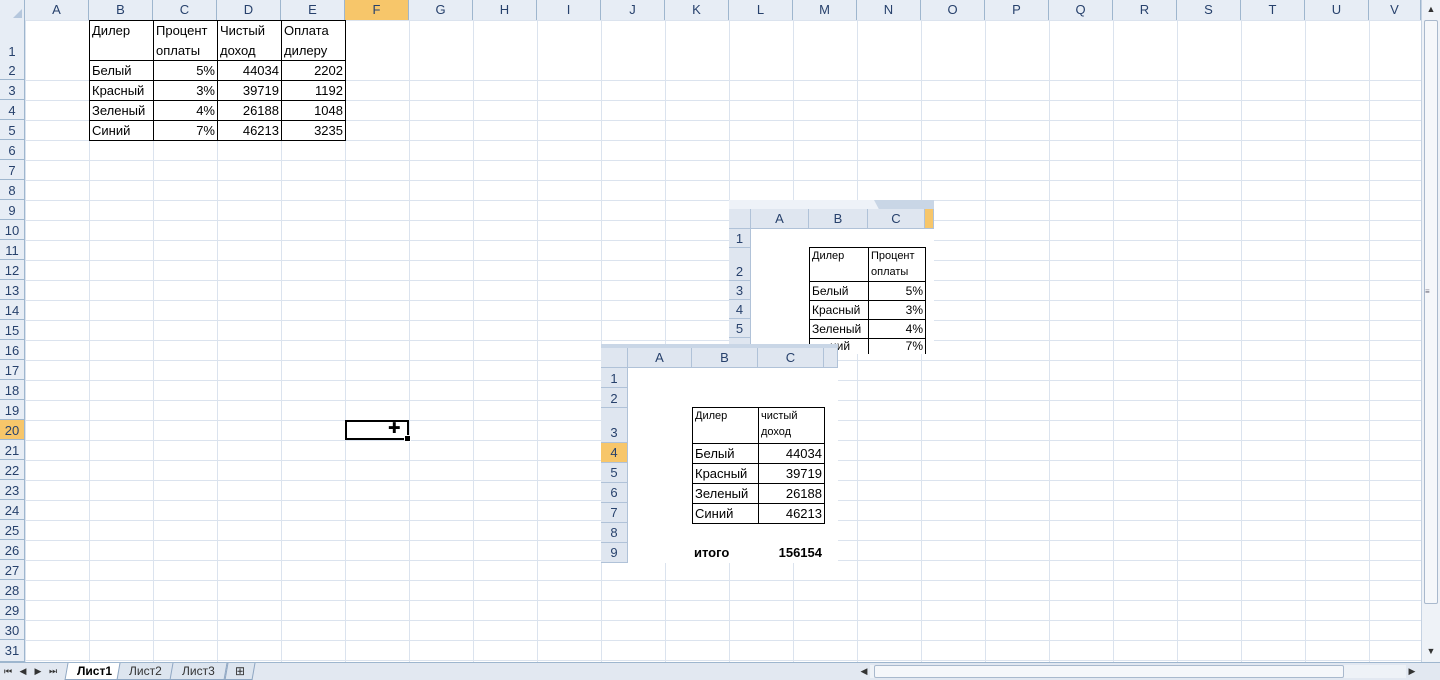 This screenshot has height=680, width=1440. What do you see at coordinates (929, 219) in the screenshot?
I see `picture-col-header-selected` at bounding box center [929, 219].